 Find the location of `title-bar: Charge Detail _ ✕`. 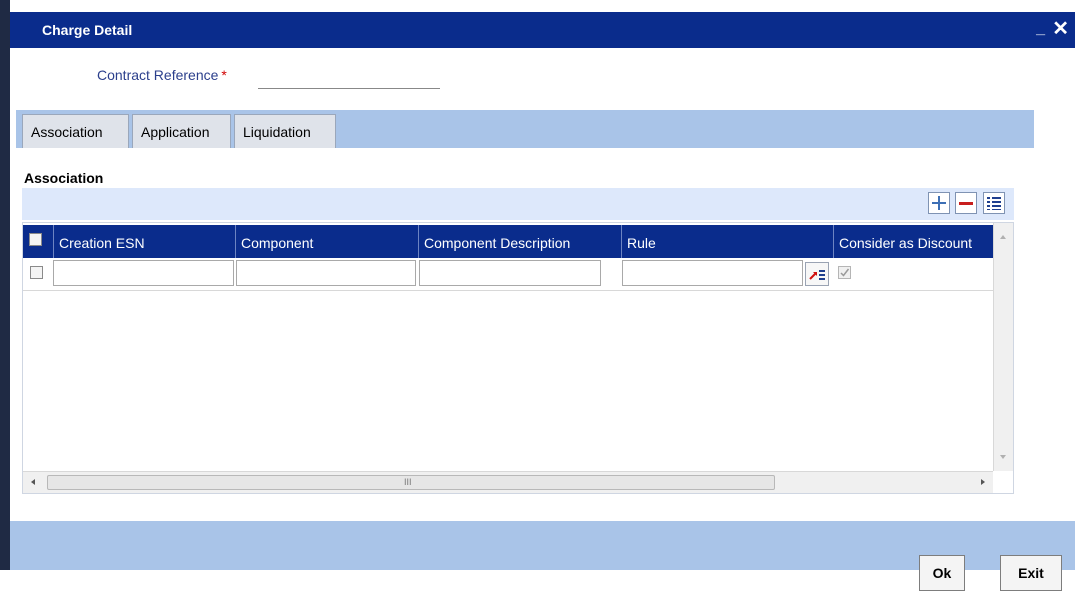

title-bar: Charge Detail _ ✕ is located at coordinates (542, 30).